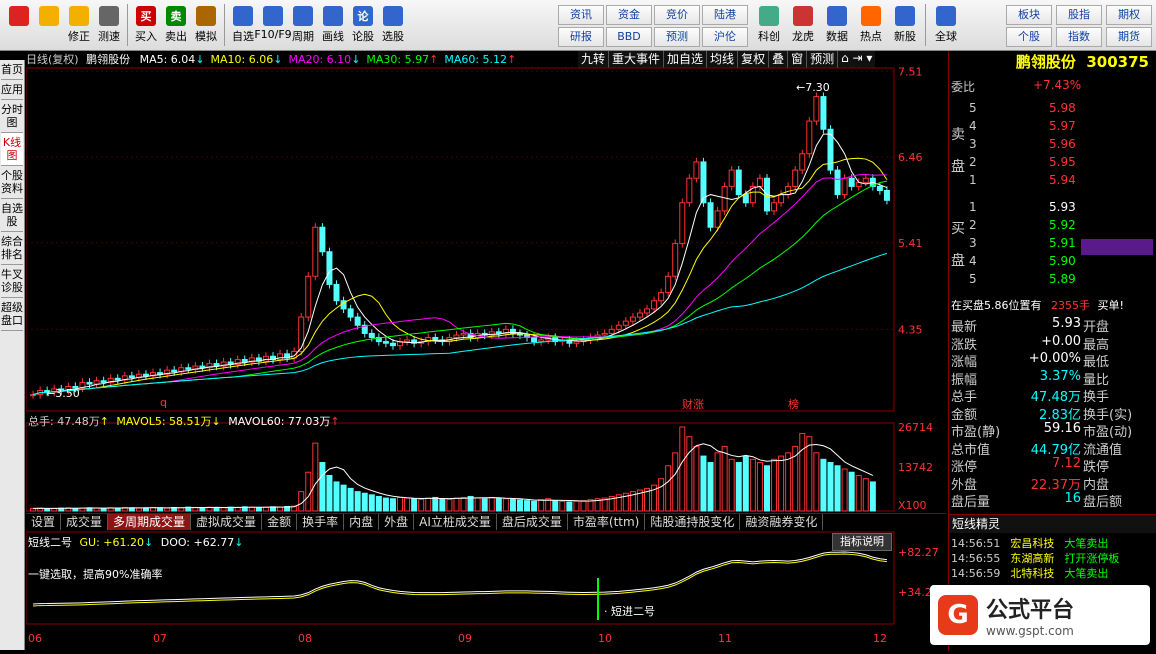  I want to click on hammer-icon, so click(206, 16).